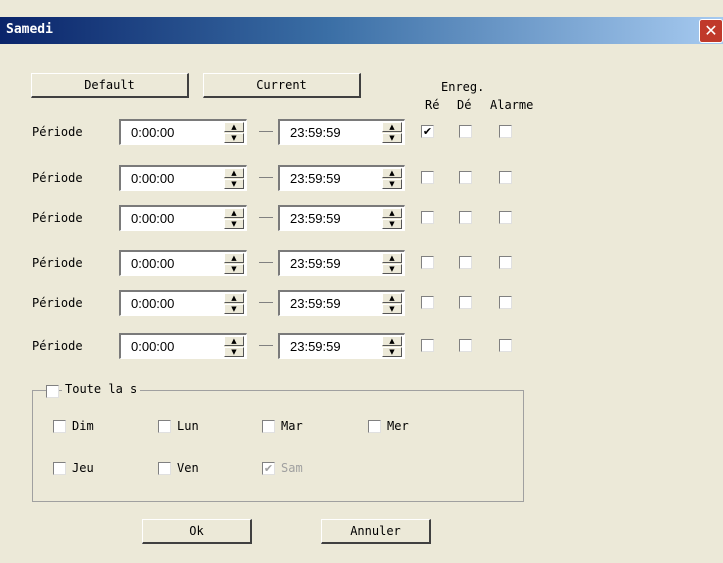  What do you see at coordinates (427, 131) in the screenshot?
I see `re-checkbox: ✔` at bounding box center [427, 131].